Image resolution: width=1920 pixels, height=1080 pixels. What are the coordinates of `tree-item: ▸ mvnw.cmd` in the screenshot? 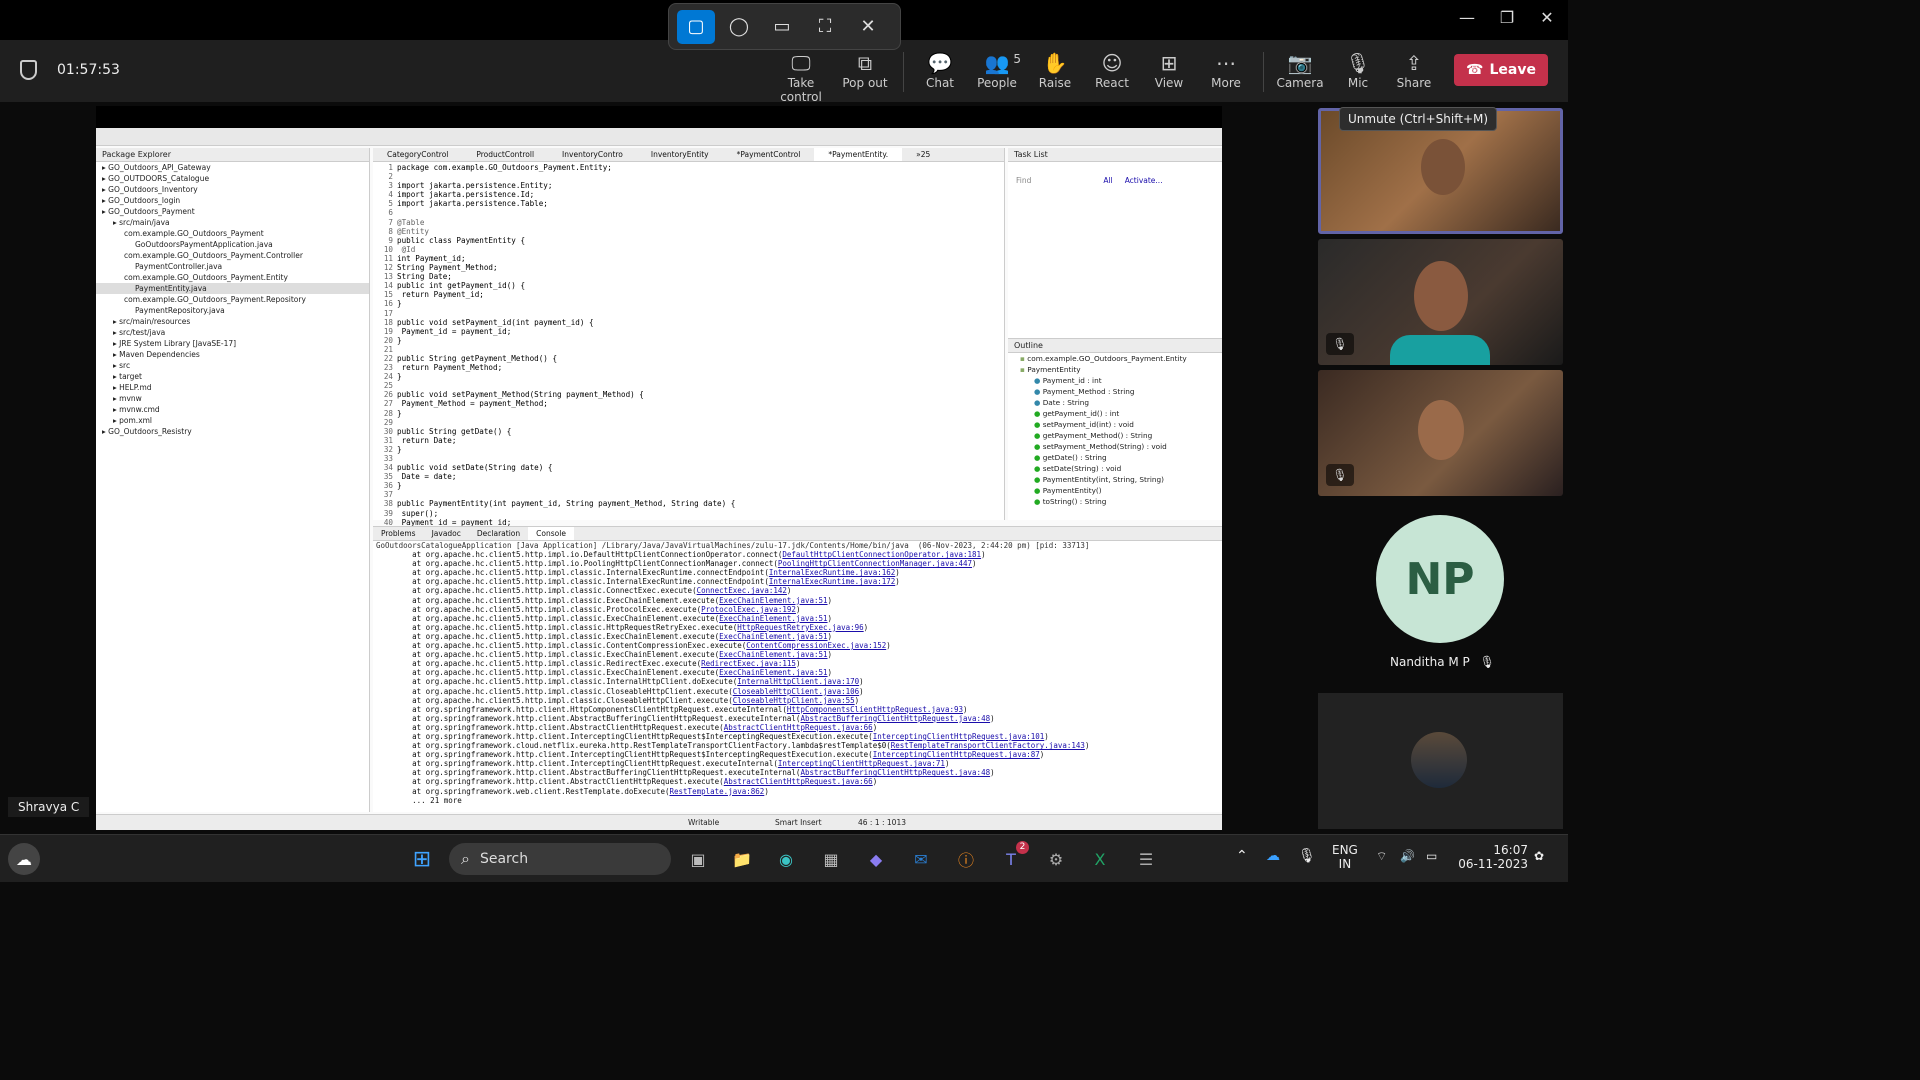 It's located at (232, 409).